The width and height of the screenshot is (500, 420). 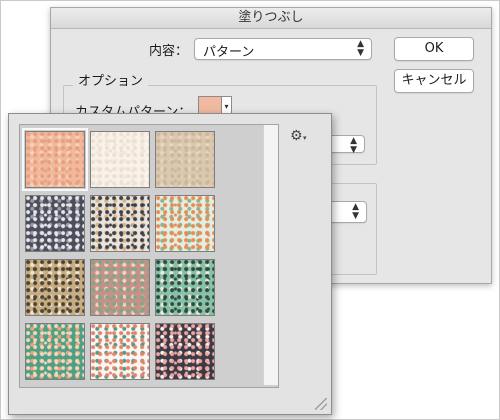 What do you see at coordinates (185, 351) in the screenshot?
I see `pattern-tile-charcoal-floral` at bounding box center [185, 351].